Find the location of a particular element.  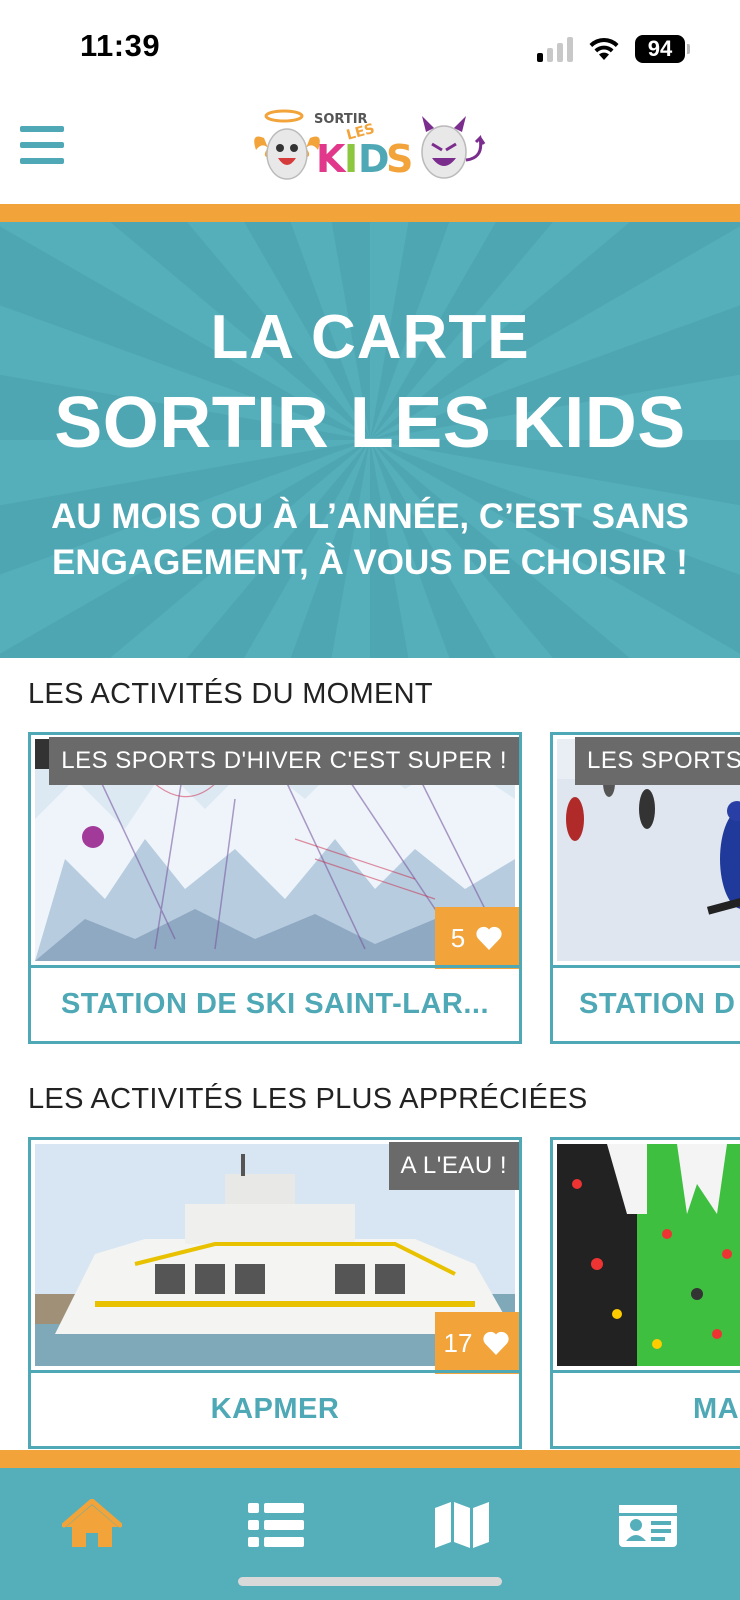

nav-account is located at coordinates (648, 1525).